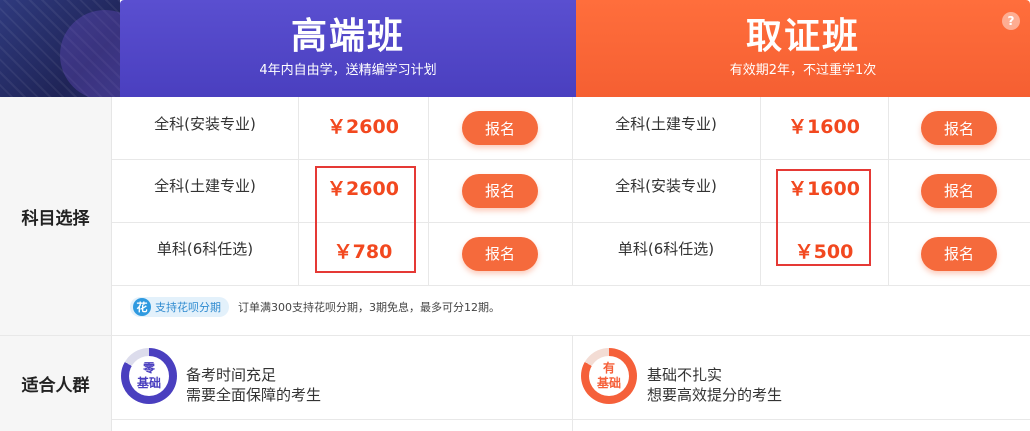 The image size is (1030, 431). What do you see at coordinates (56, 216) in the screenshot?
I see `row-label-subjects: 科目选择` at bounding box center [56, 216].